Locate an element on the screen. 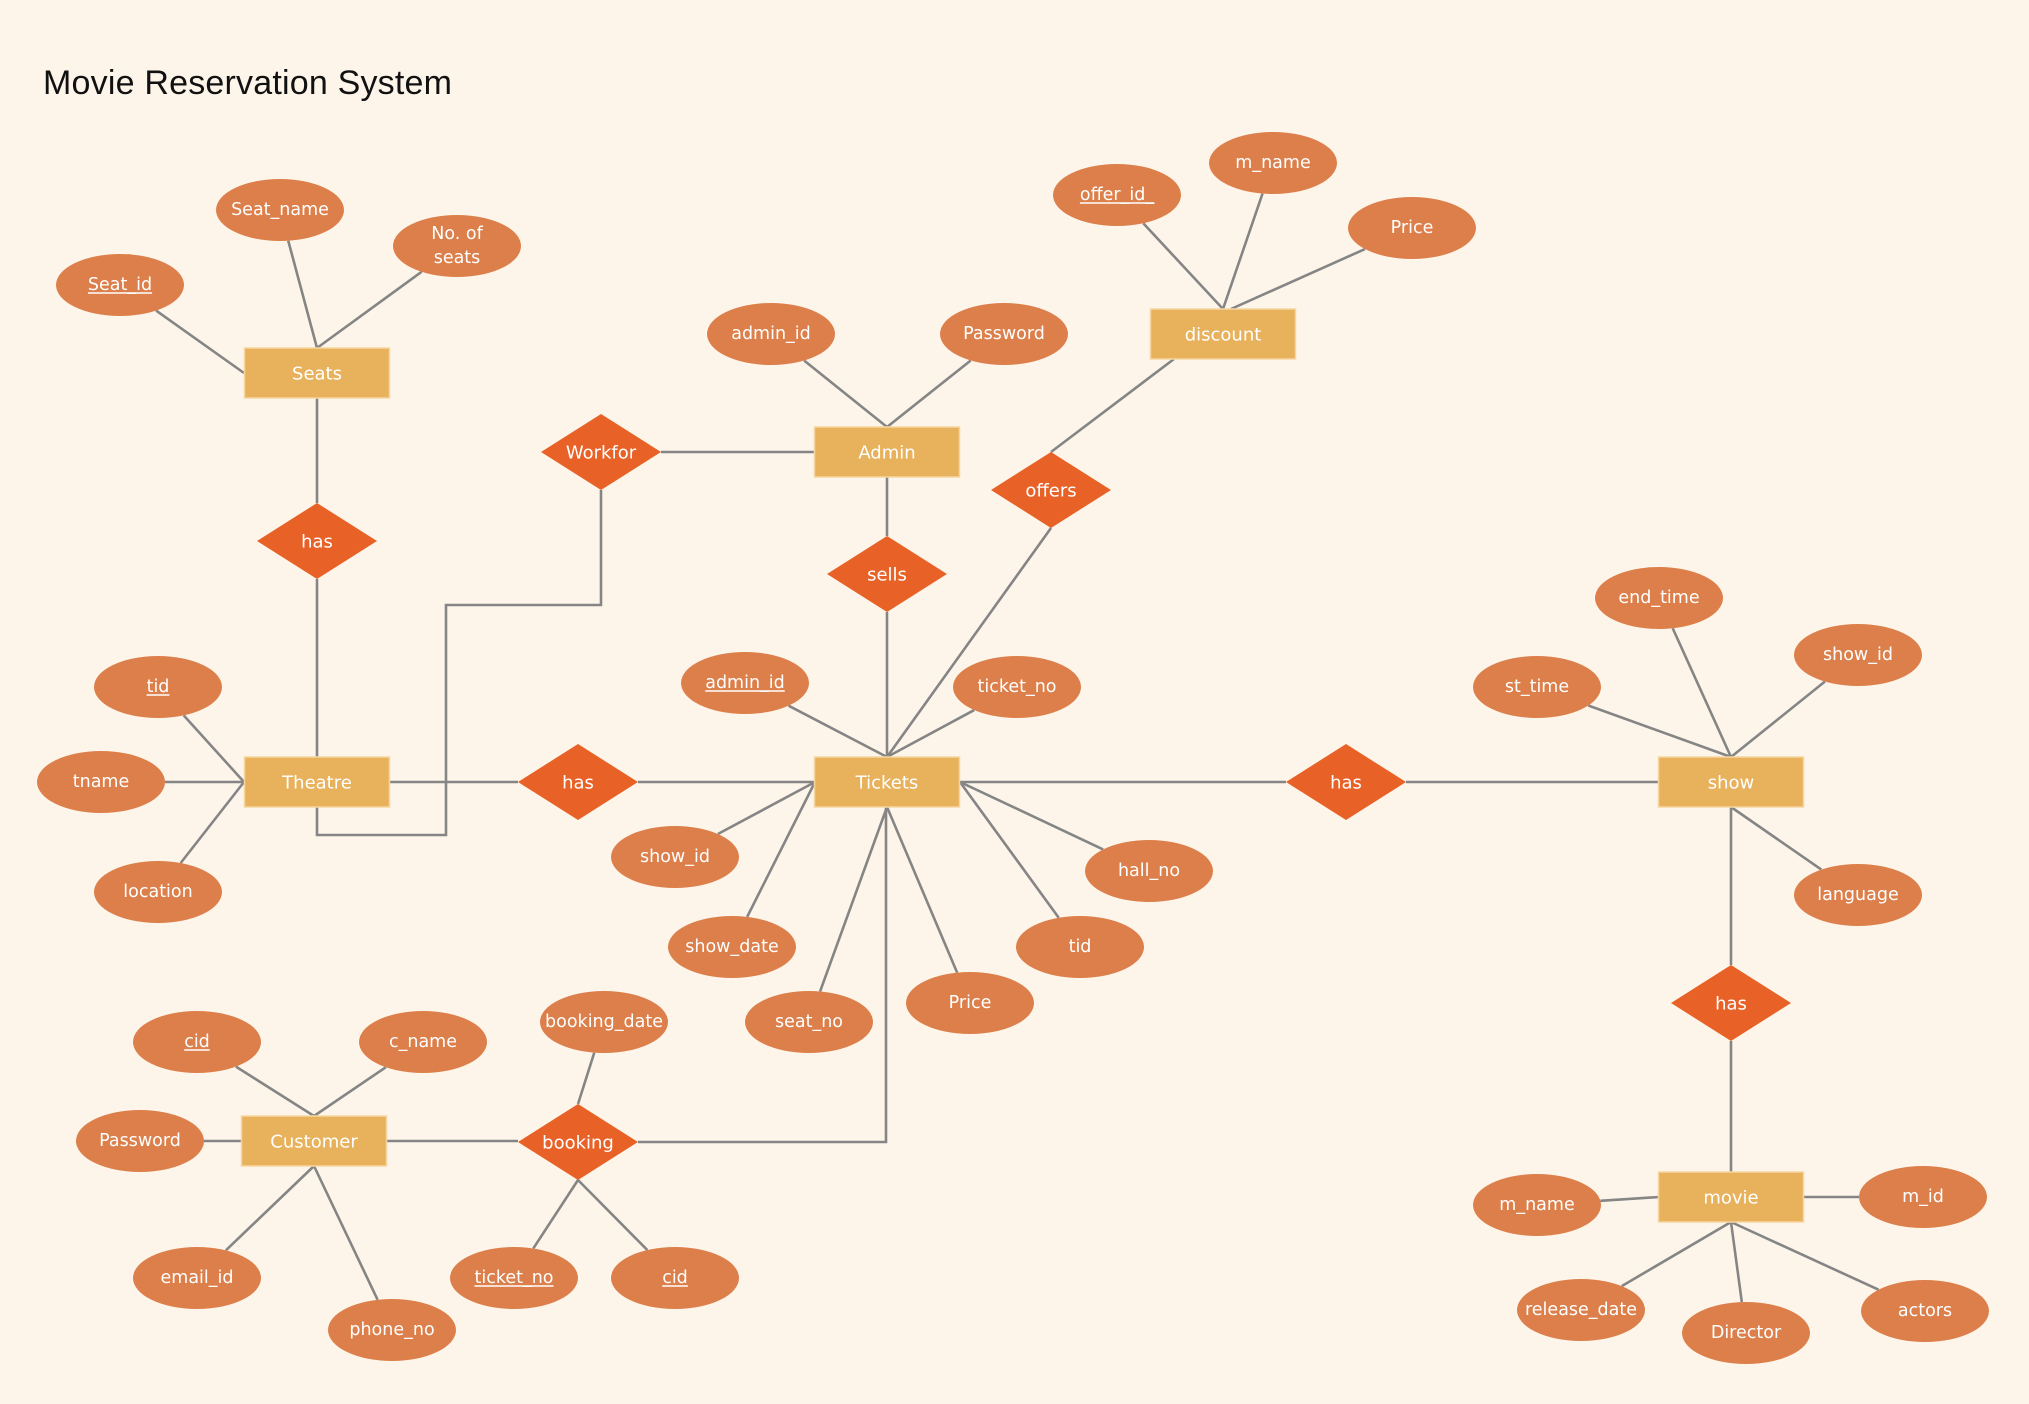  relationship-workfor: Workfor is located at coordinates (601, 452).